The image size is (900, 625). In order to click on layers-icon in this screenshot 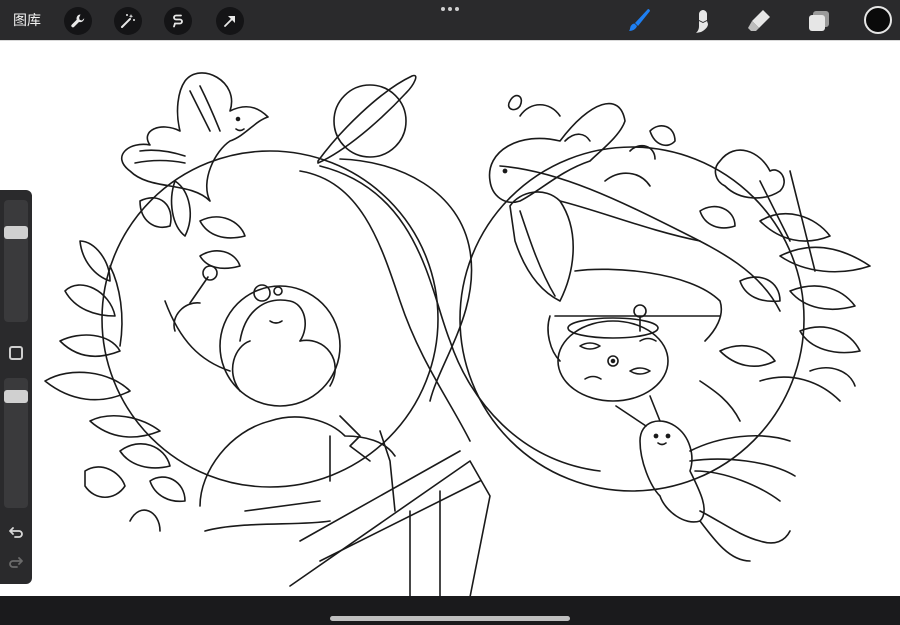, I will do `click(819, 21)`.